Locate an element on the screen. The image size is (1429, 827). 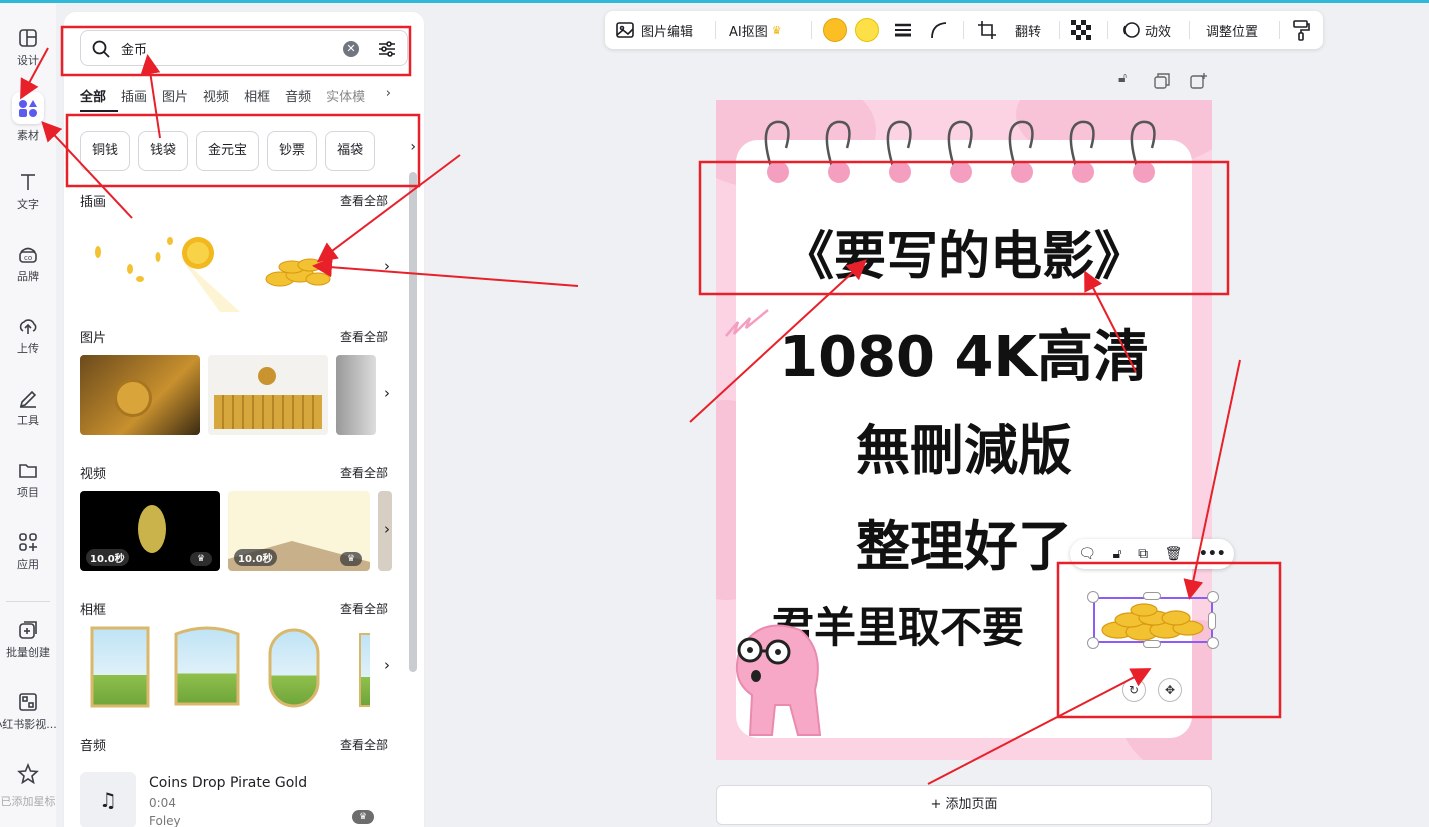
rotate-icon: ↻ is located at coordinates (1134, 690).